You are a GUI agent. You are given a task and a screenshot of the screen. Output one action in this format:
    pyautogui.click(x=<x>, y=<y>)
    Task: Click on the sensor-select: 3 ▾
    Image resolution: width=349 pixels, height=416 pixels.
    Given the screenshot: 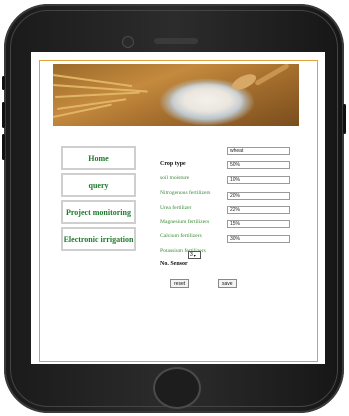 What is the action you would take?
    pyautogui.click(x=194, y=255)
    